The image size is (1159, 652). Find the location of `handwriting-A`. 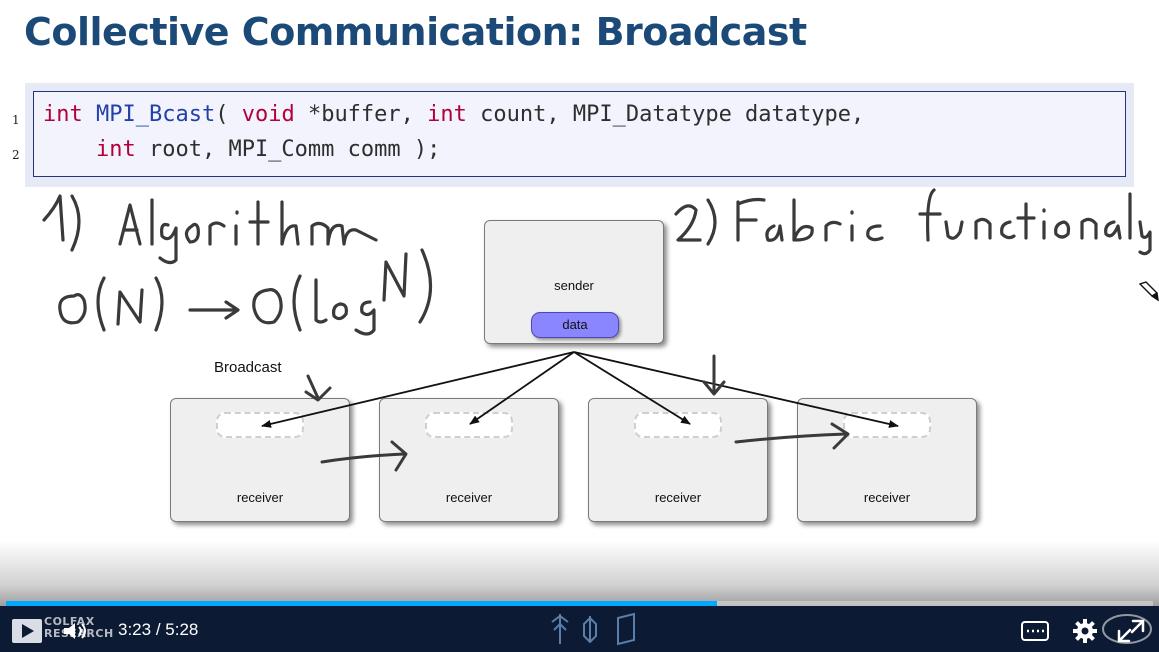

handwriting-A is located at coordinates (130, 224).